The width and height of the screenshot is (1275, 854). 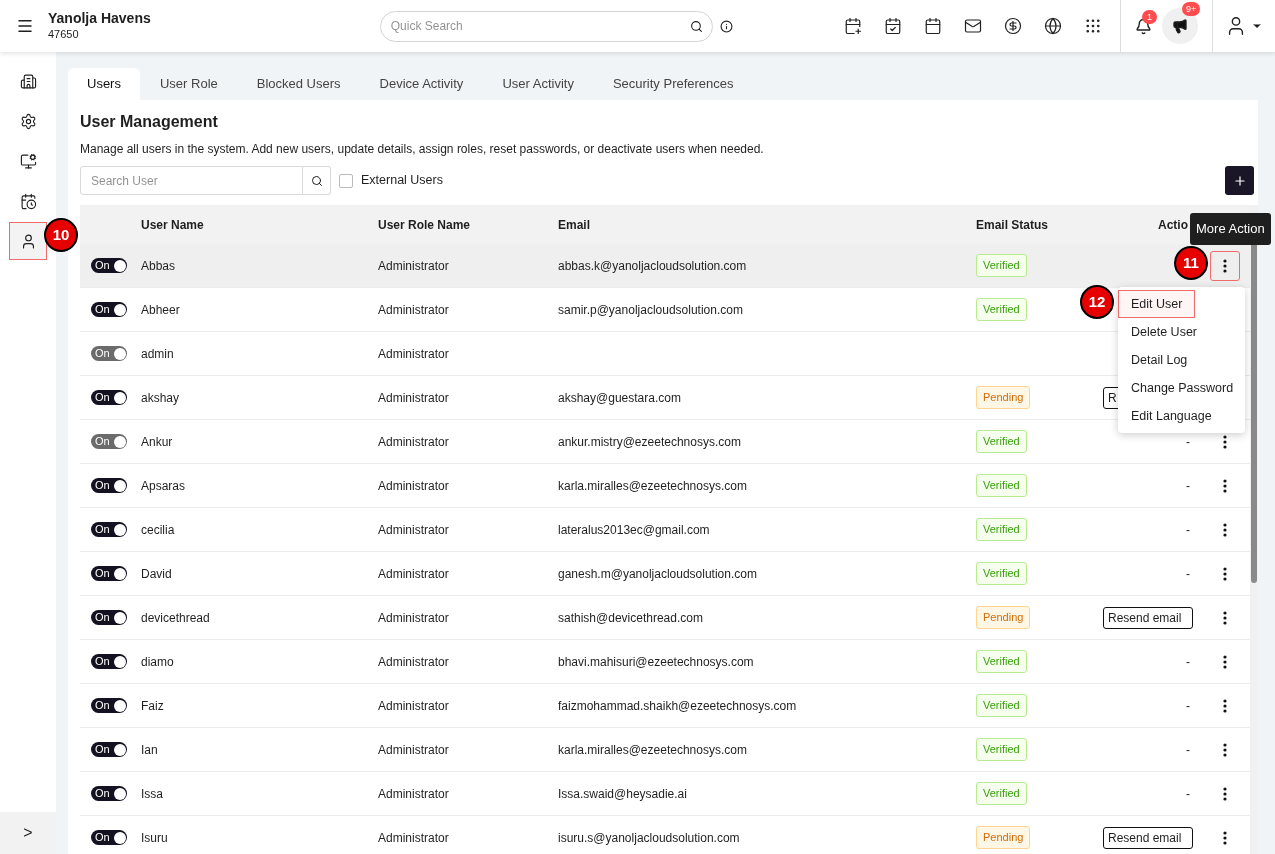 What do you see at coordinates (157, 442) in the screenshot?
I see `user-name-cell-text: Ankur` at bounding box center [157, 442].